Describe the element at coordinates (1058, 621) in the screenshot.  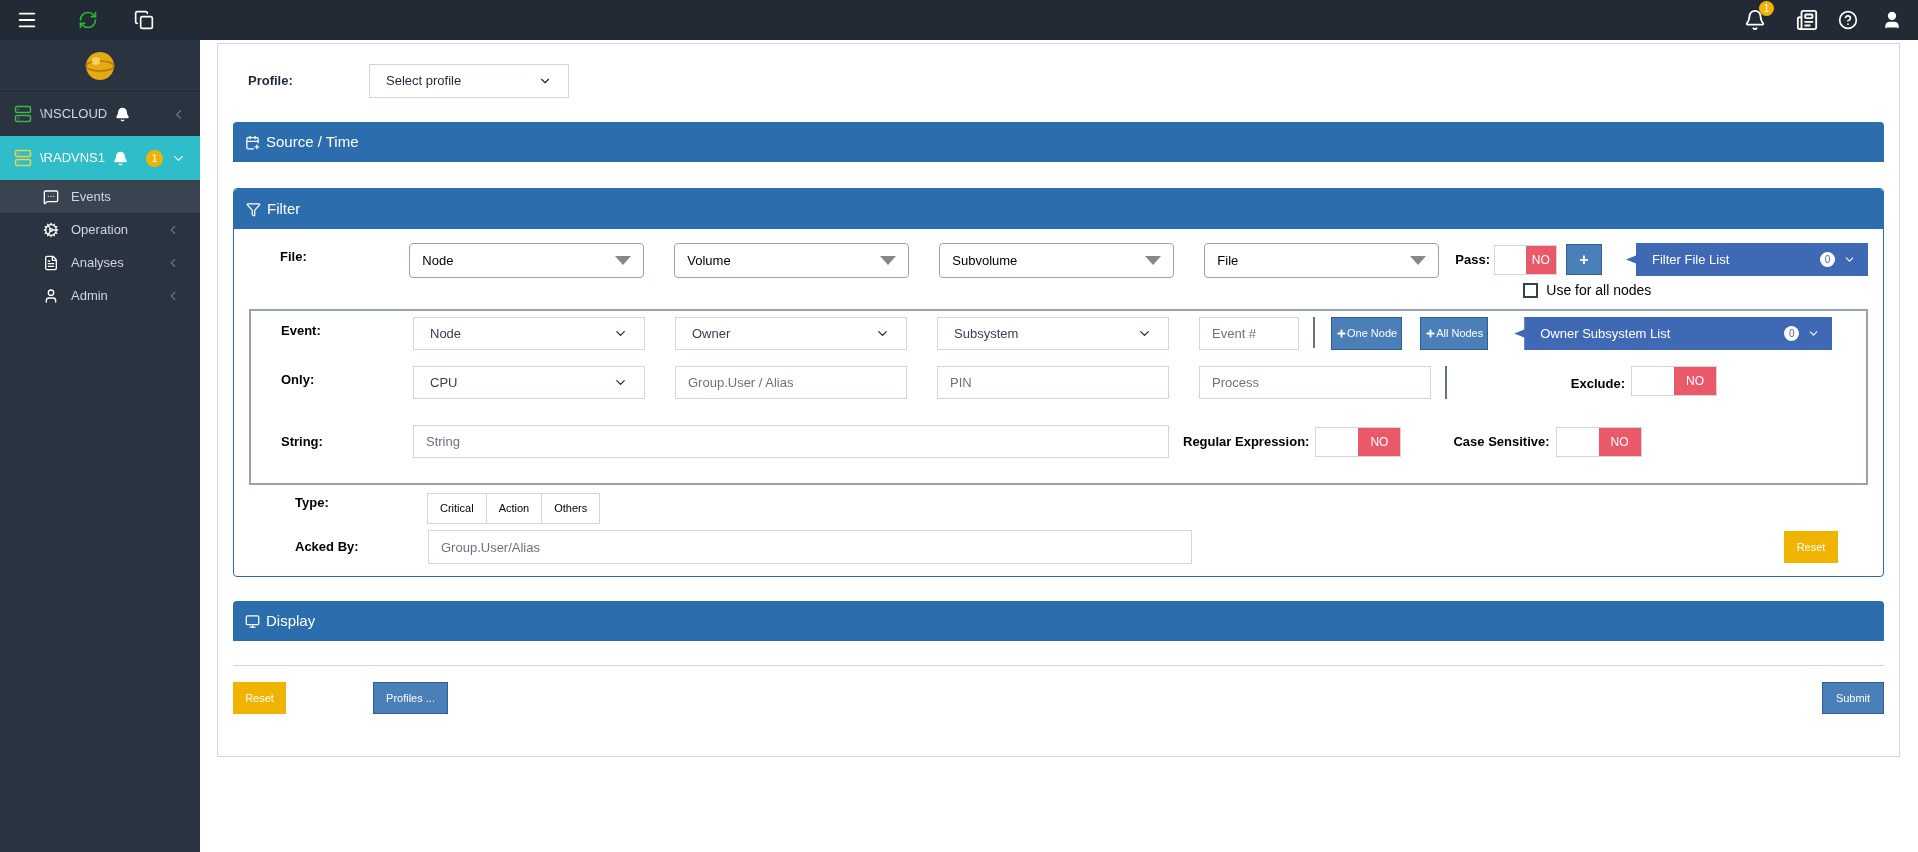
I see `section-header: Display` at that location.